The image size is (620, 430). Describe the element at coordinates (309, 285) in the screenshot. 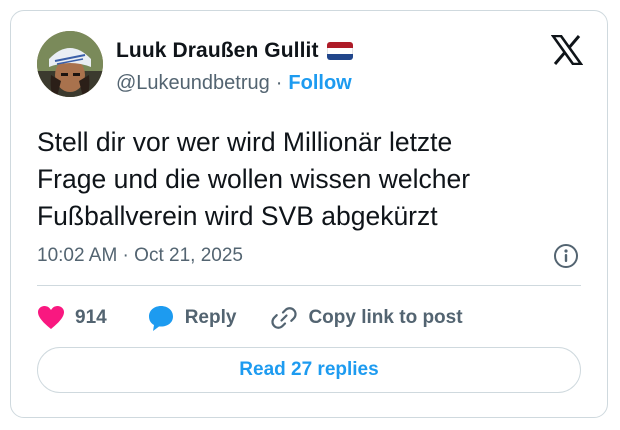

I see `divider` at that location.